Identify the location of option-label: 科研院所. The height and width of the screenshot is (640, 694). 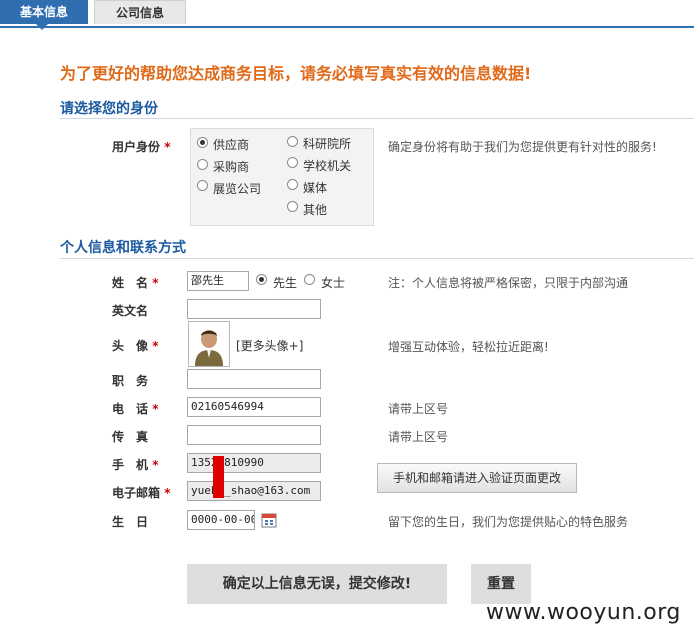
(327, 144).